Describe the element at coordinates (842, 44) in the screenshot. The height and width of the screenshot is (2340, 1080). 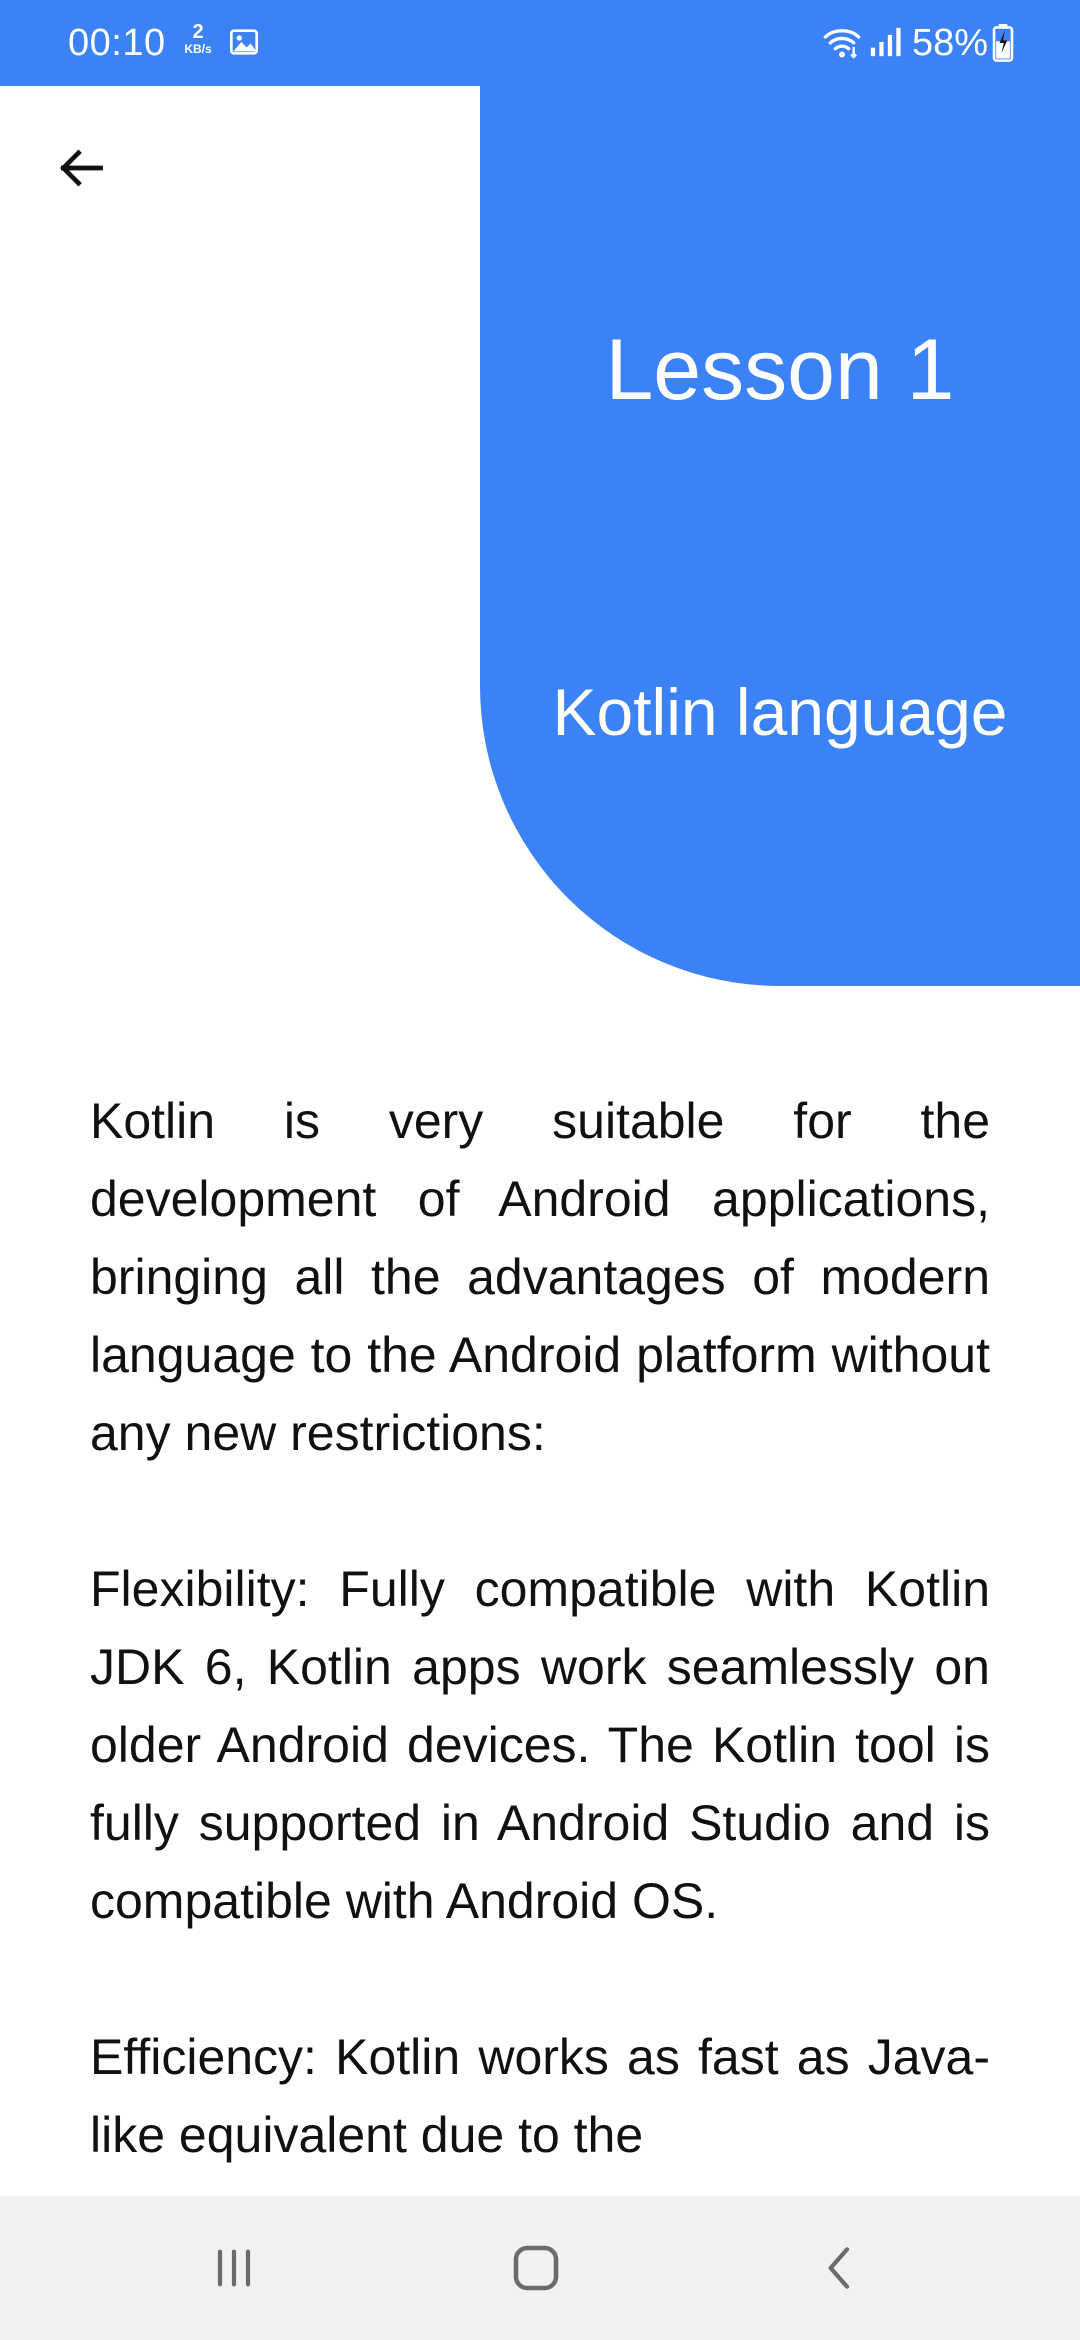
I see `wifi-icon` at that location.